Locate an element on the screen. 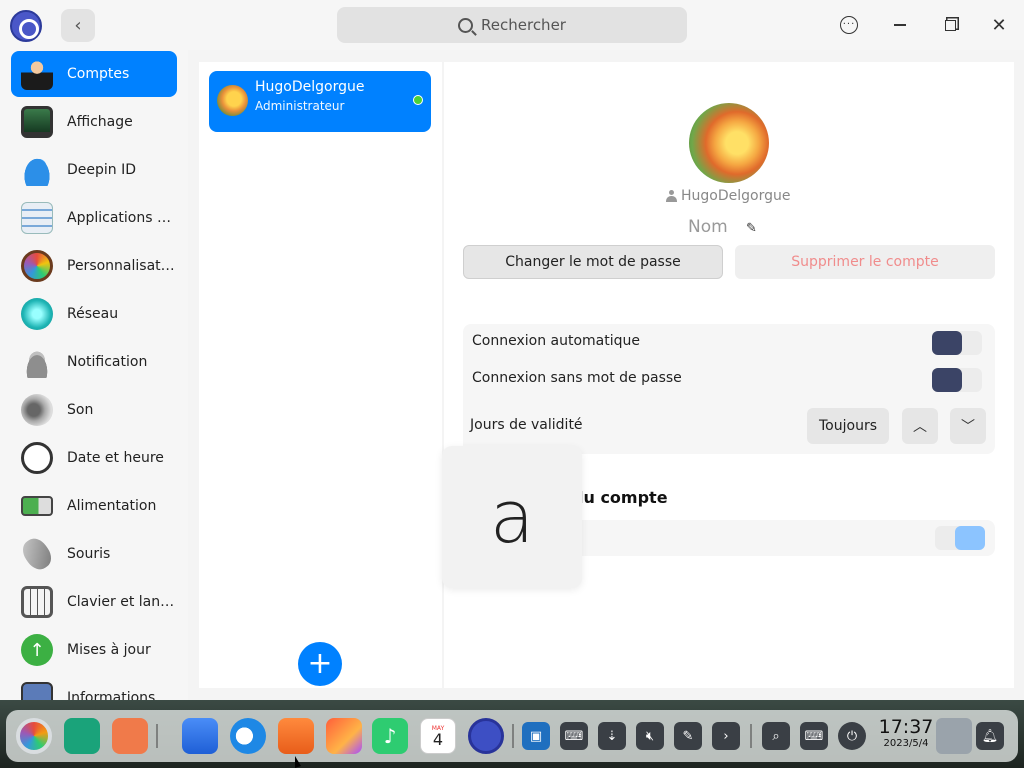  plus-icon: + is located at coordinates (320, 663).